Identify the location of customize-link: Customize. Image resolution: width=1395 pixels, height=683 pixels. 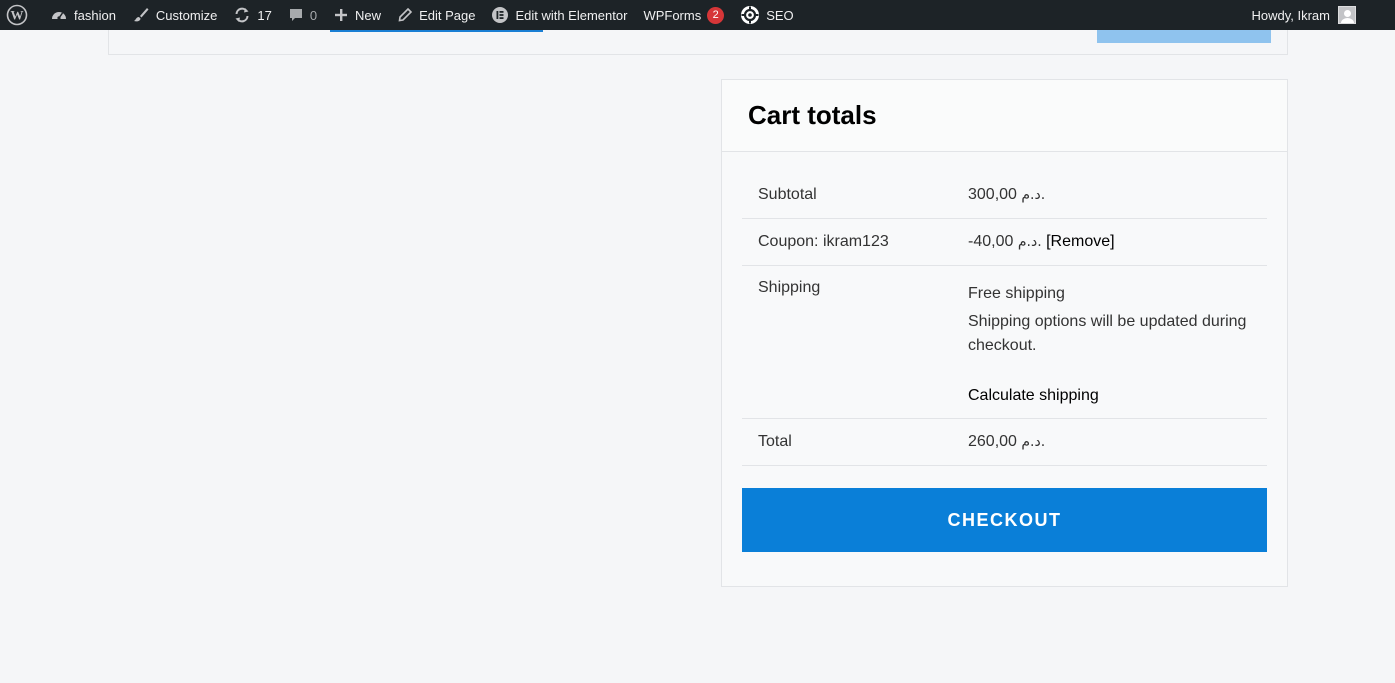
(174, 15).